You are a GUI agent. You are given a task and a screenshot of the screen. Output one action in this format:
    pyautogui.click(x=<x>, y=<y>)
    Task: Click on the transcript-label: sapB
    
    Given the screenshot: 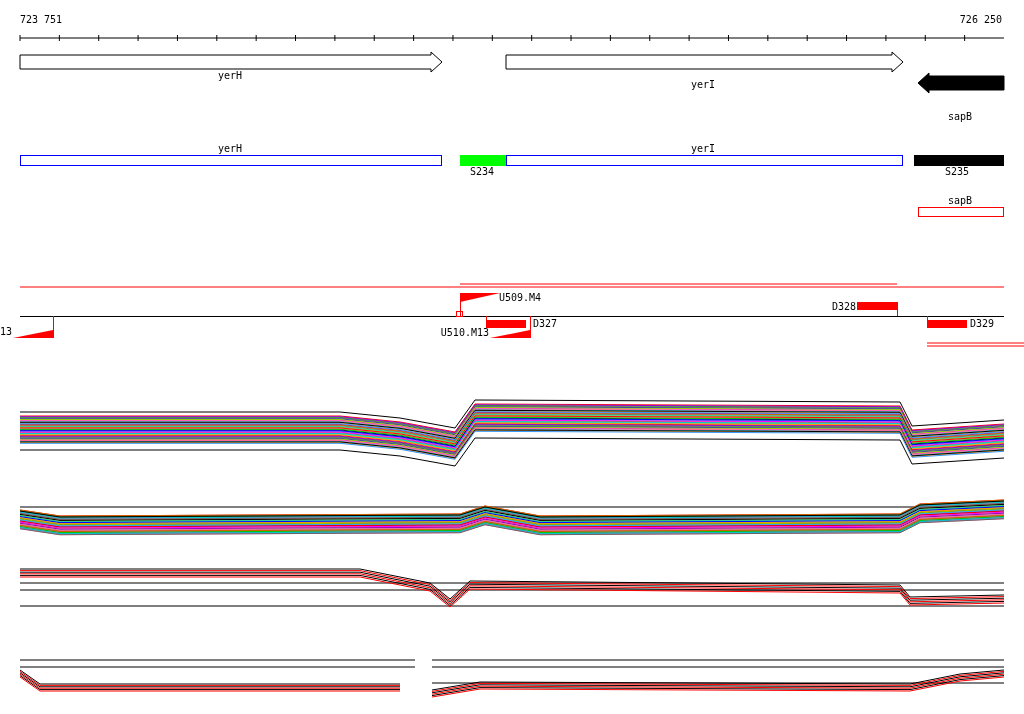 What is the action you would take?
    pyautogui.click(x=960, y=200)
    